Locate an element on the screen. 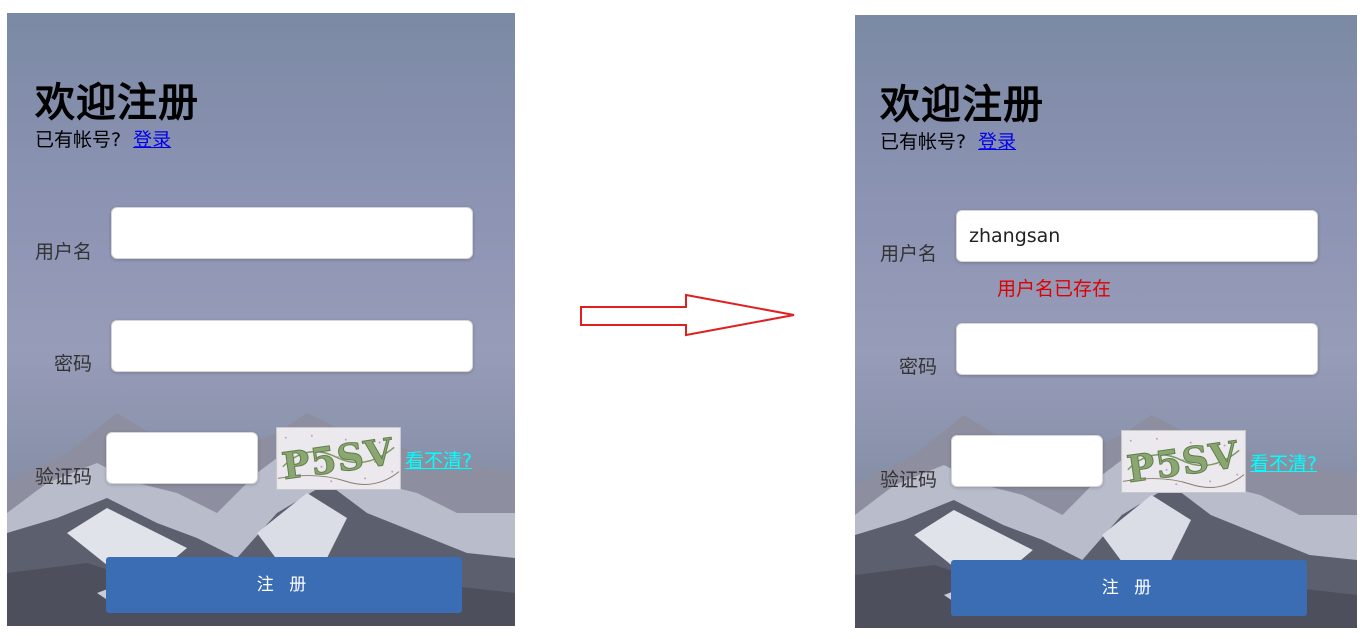 The width and height of the screenshot is (1365, 639). right-arrow-icon is located at coordinates (687, 315).